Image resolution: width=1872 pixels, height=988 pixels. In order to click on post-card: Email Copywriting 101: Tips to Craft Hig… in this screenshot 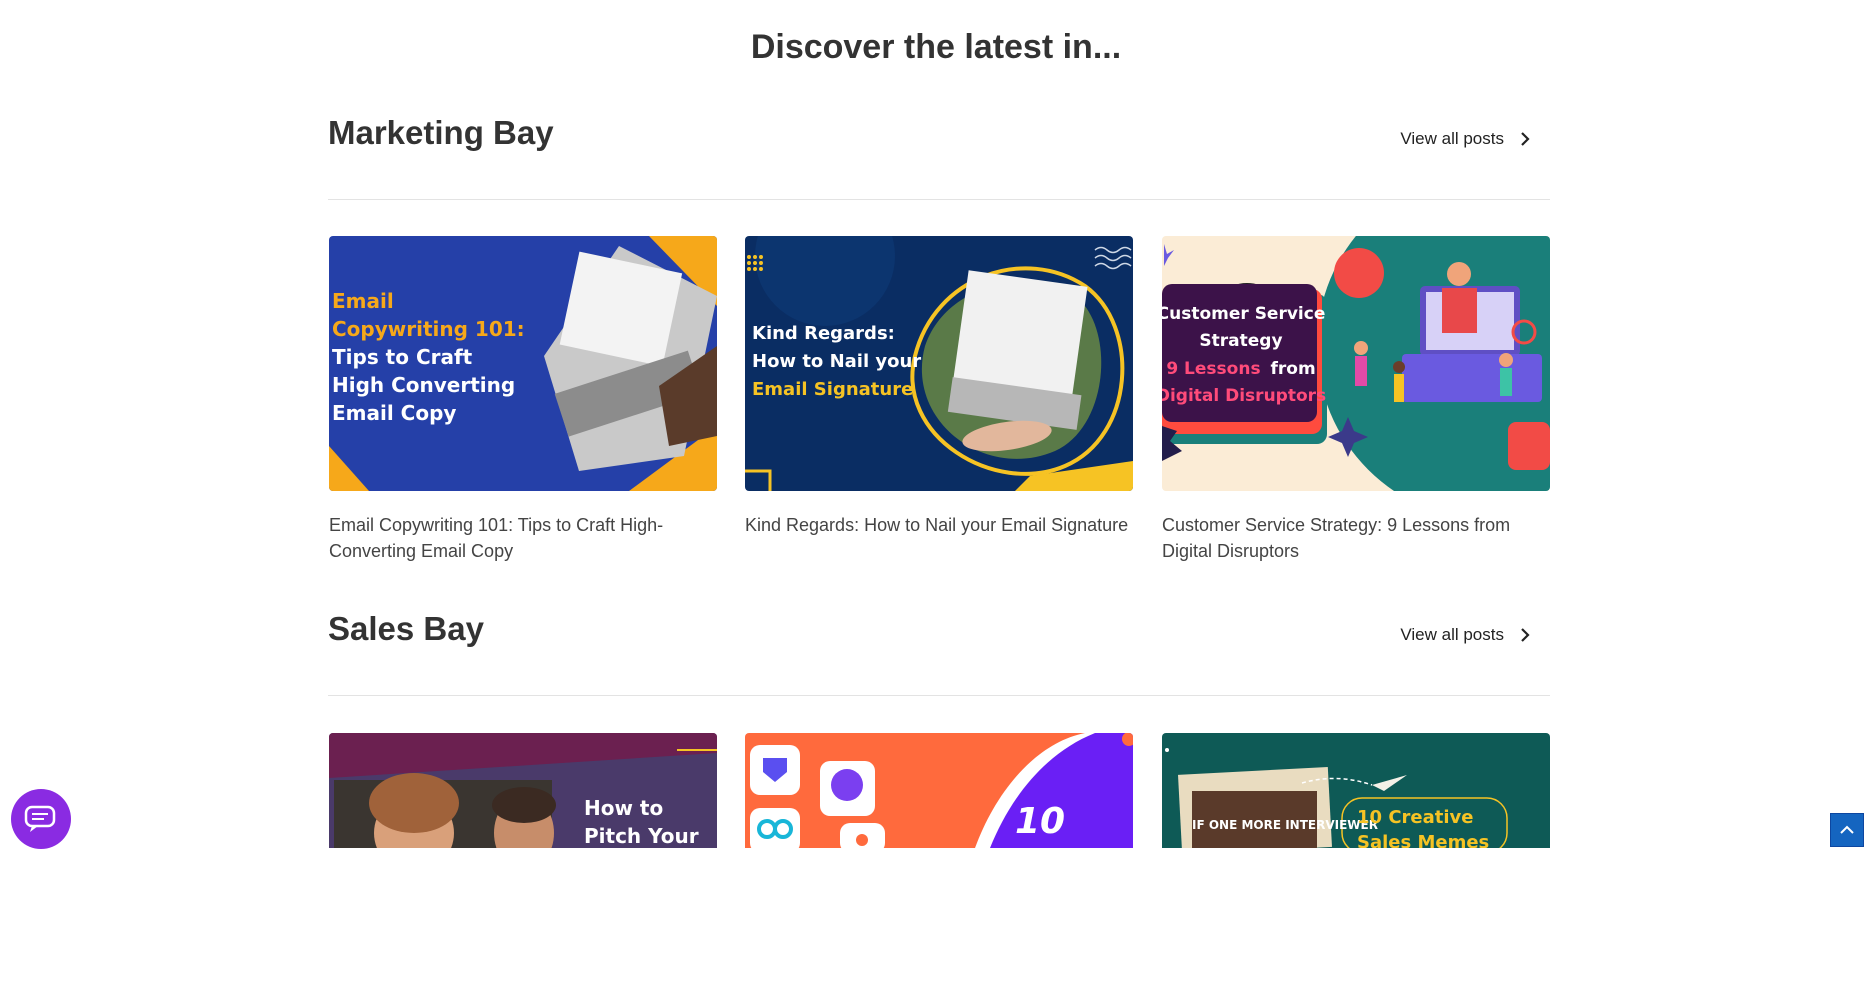, I will do `click(523, 400)`.